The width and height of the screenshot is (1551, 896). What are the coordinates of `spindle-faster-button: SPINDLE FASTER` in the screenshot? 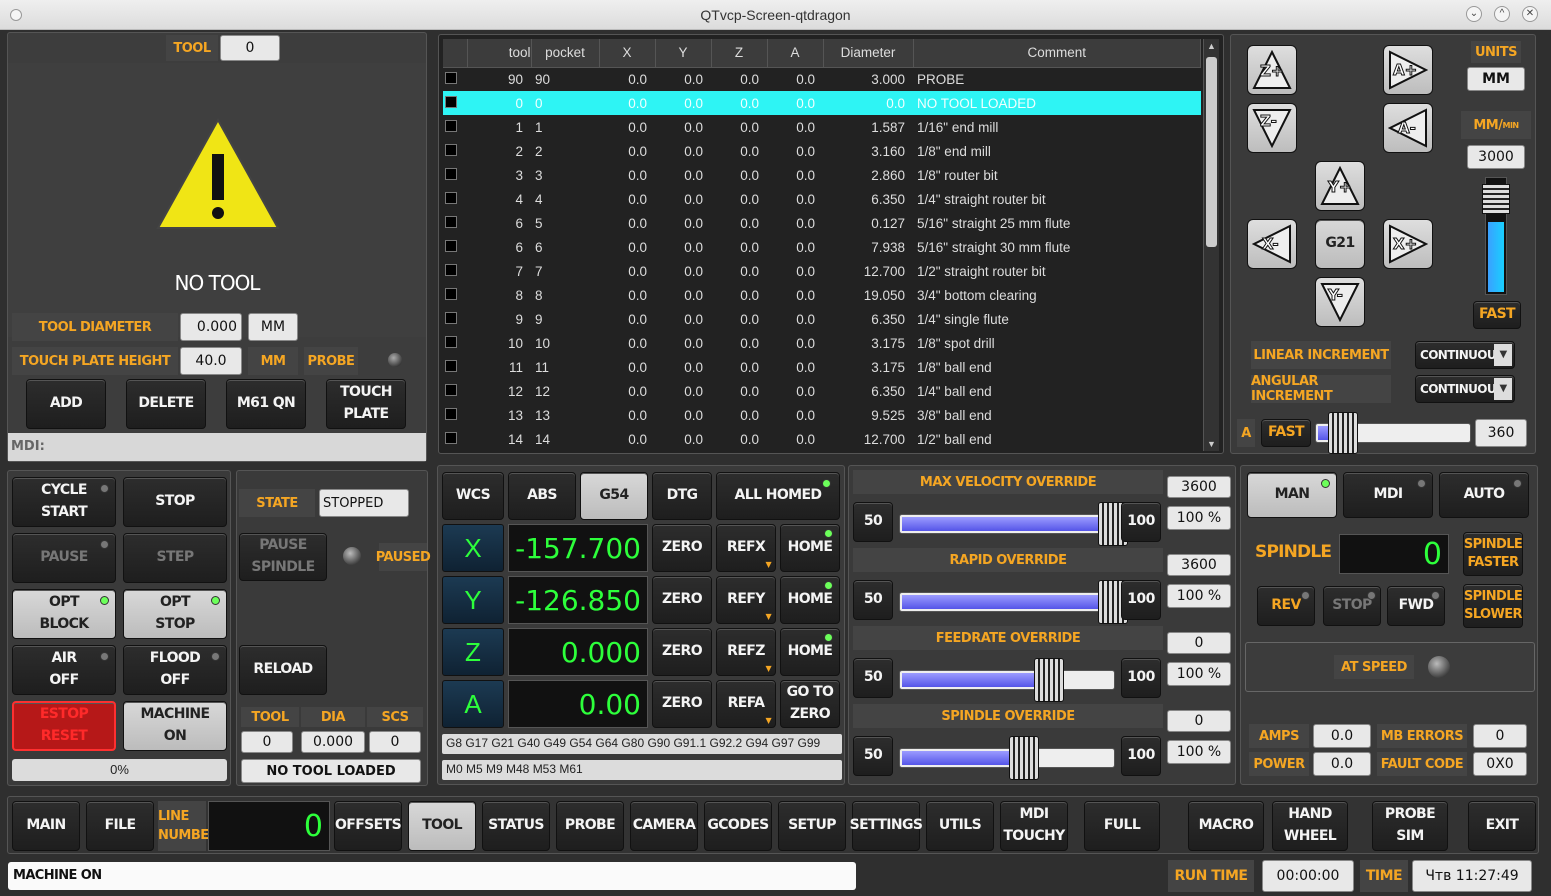 It's located at (1493, 554).